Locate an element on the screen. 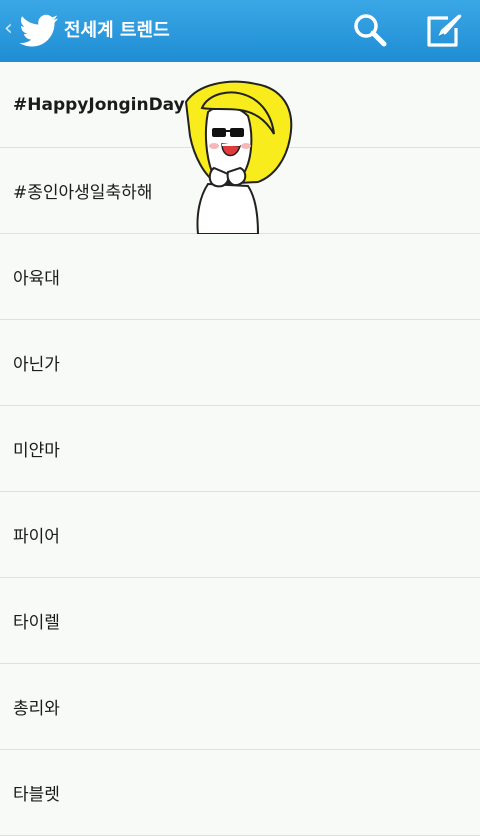  trend-label: 타블렛 is located at coordinates (36, 795).